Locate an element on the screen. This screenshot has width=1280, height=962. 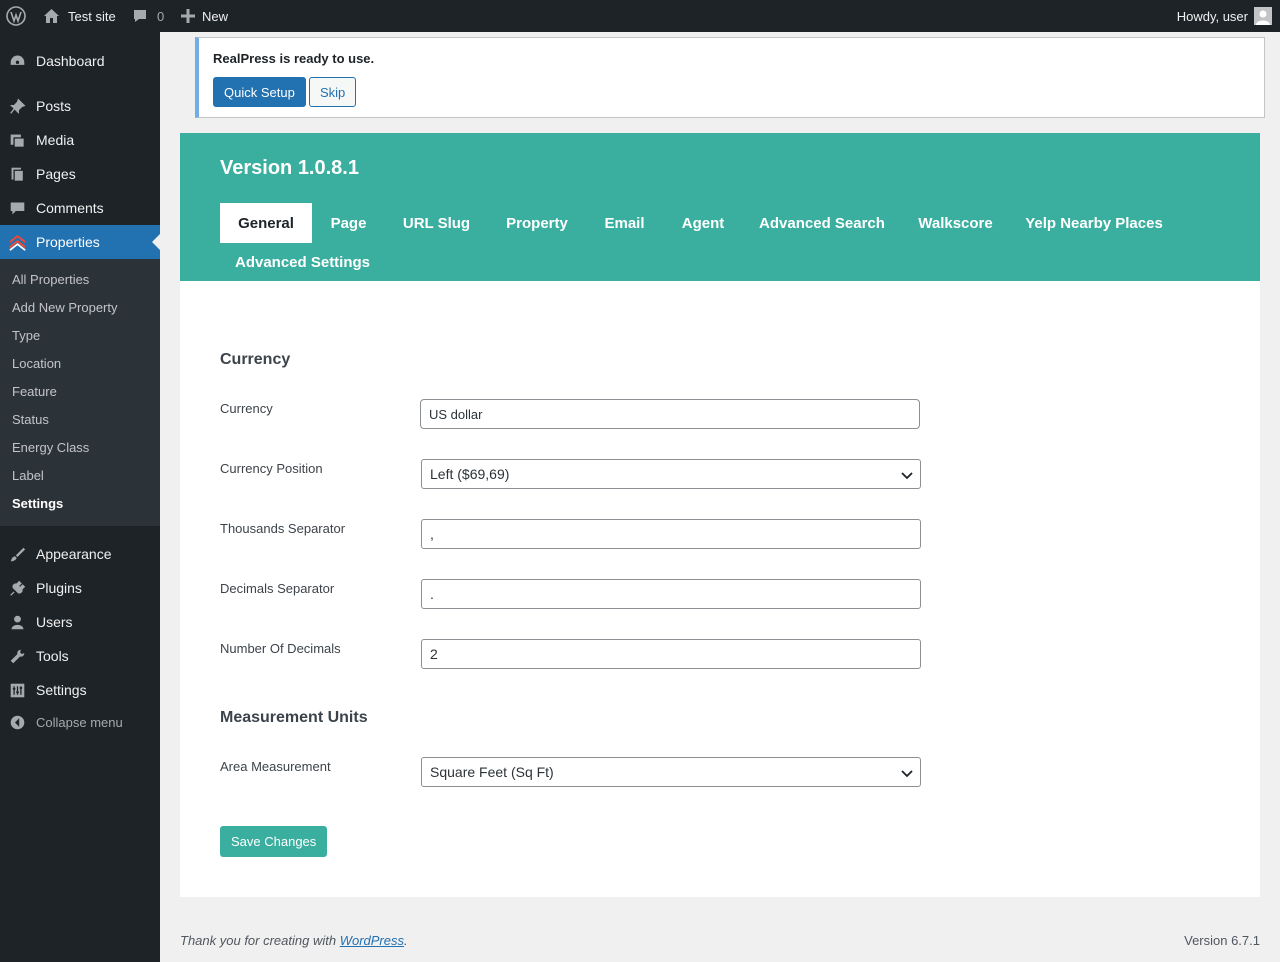
sidebar-item-dashboard: Dashboard is located at coordinates (80, 61).